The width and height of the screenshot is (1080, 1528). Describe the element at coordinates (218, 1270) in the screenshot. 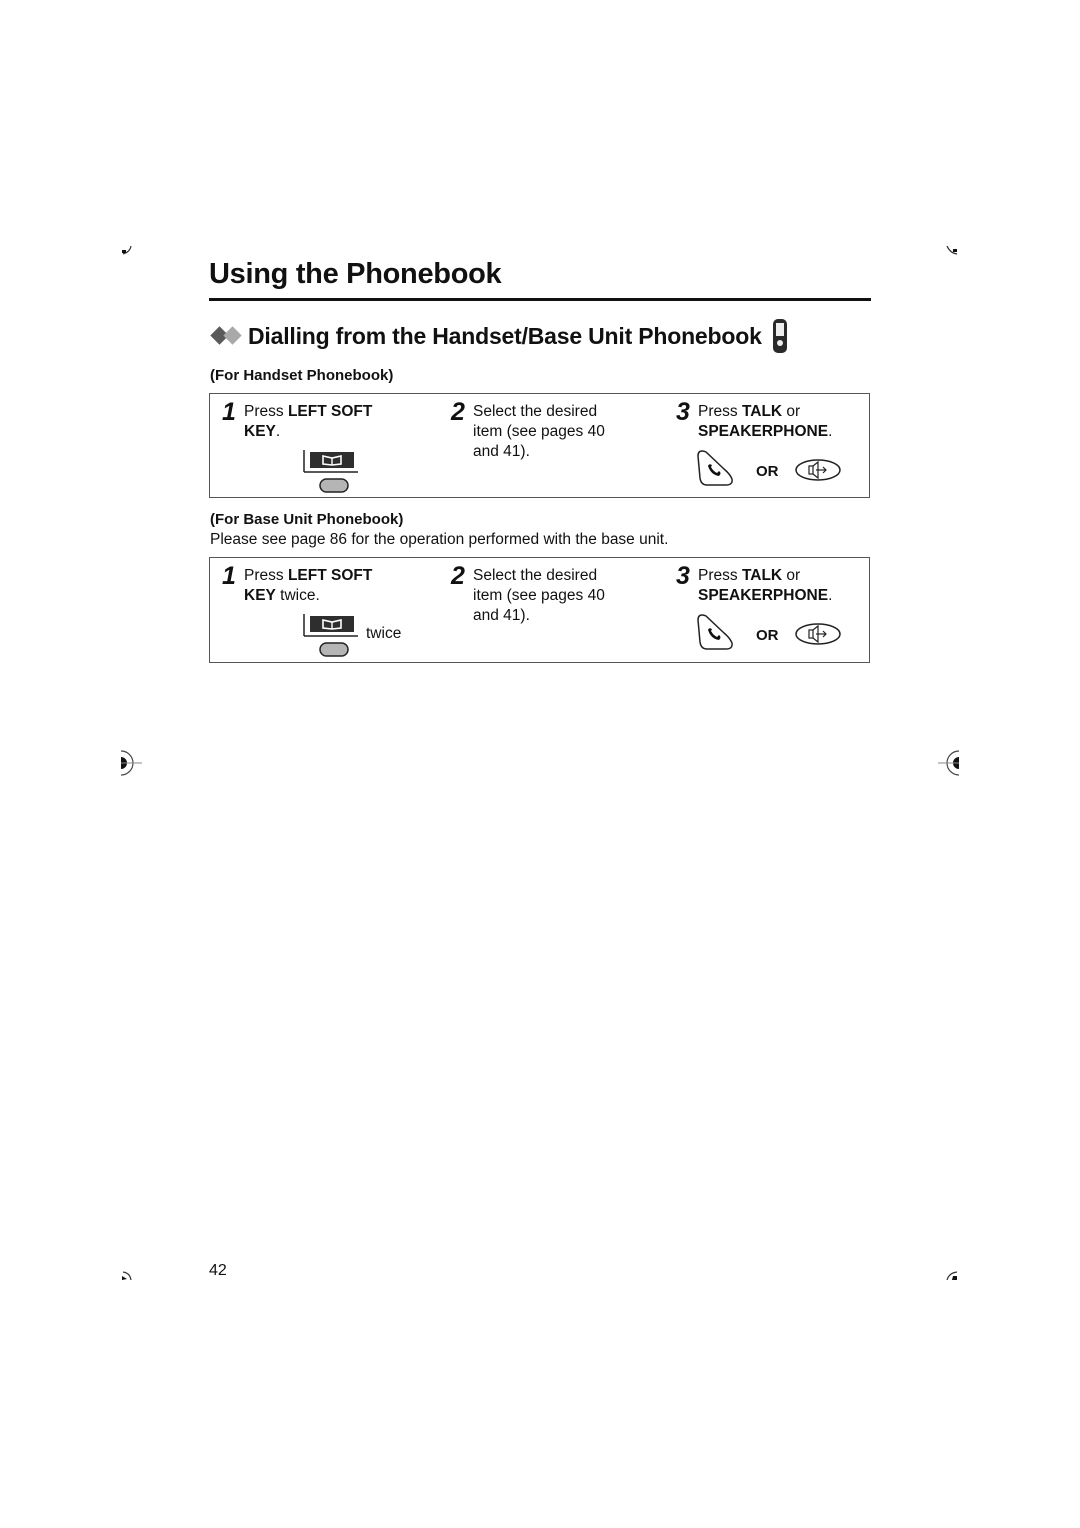

I see `page-number: 42` at that location.